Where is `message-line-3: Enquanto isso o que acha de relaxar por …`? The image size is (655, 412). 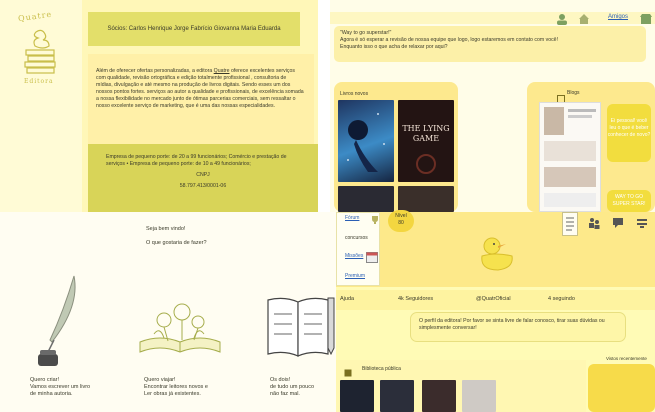 message-line-3: Enquanto isso o que acha de relaxar por … is located at coordinates (394, 47).